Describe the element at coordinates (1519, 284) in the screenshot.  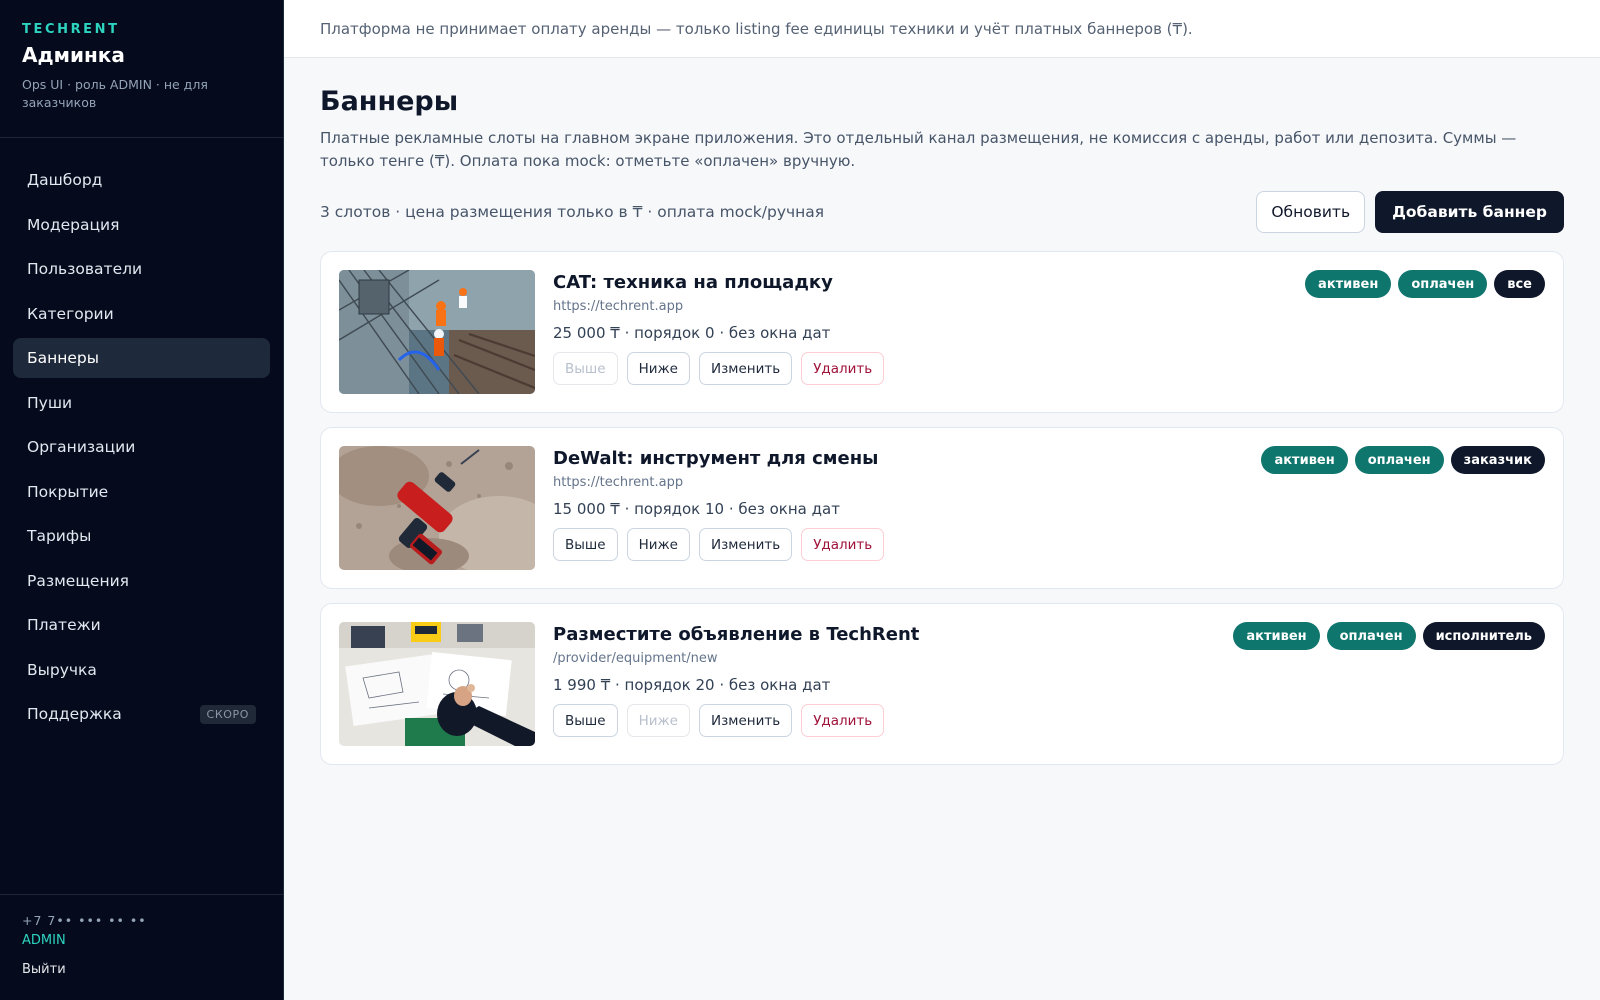
I see `audience-badge: все` at that location.